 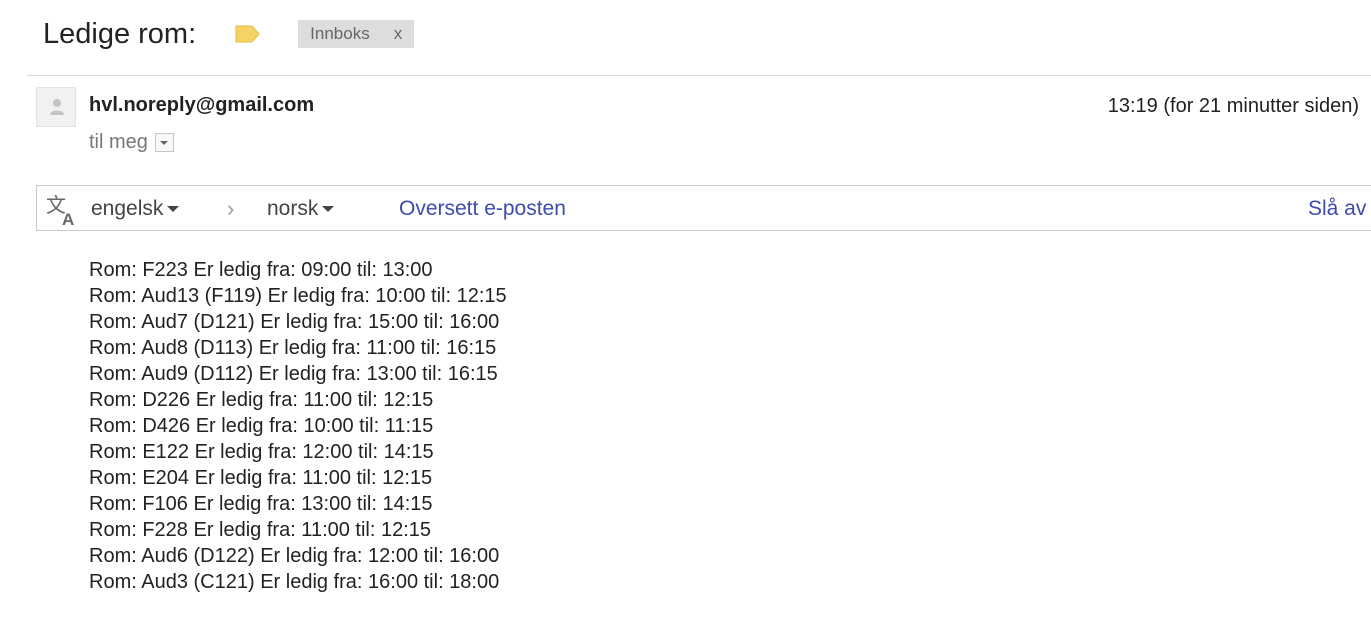 I want to click on body-line: Rom: F223 Er ledig fra: 09:00 til: 13:00, so click(x=261, y=270).